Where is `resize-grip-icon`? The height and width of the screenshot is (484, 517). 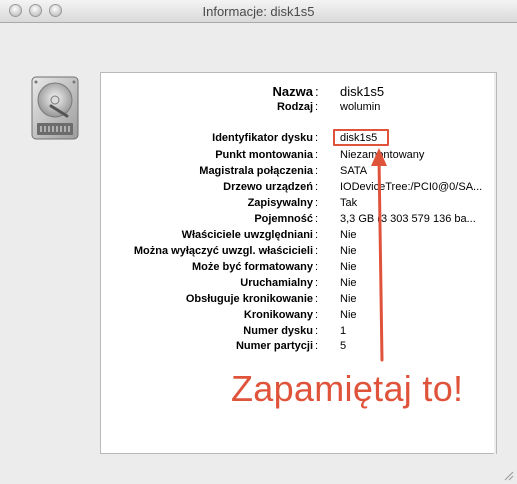 resize-grip-icon is located at coordinates (508, 475).